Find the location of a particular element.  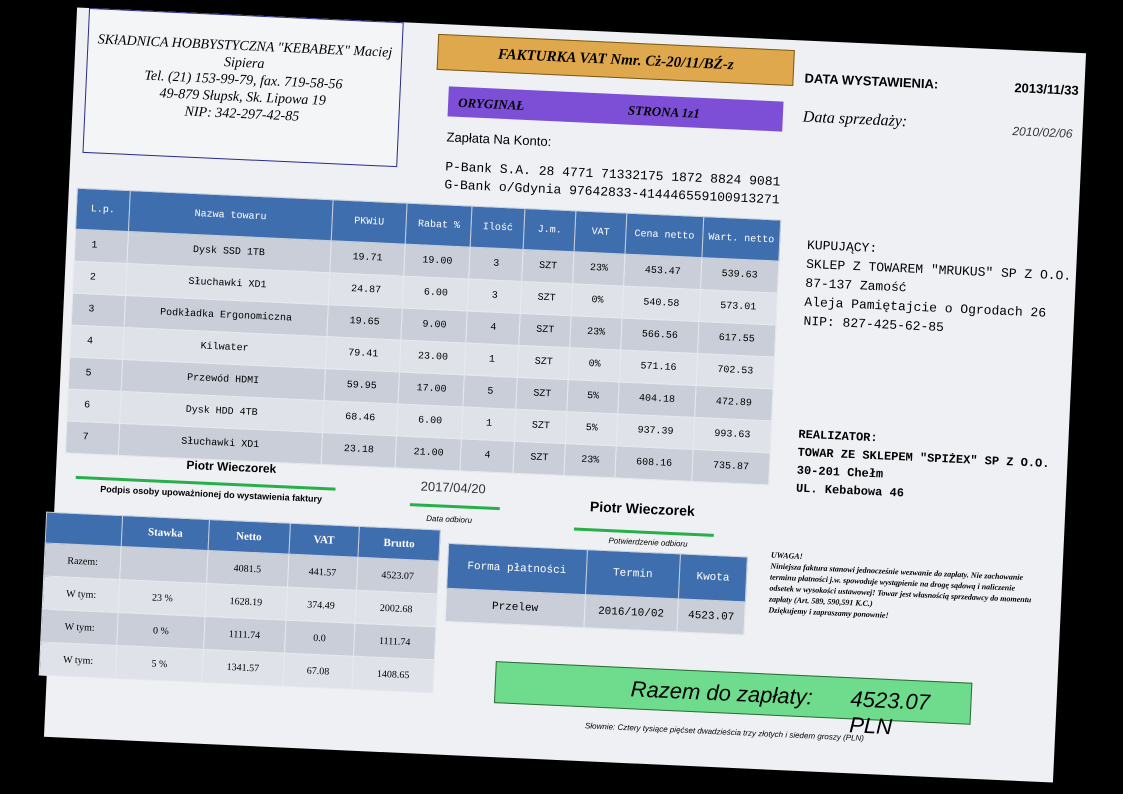

summary-cell is located at coordinates (164, 565).